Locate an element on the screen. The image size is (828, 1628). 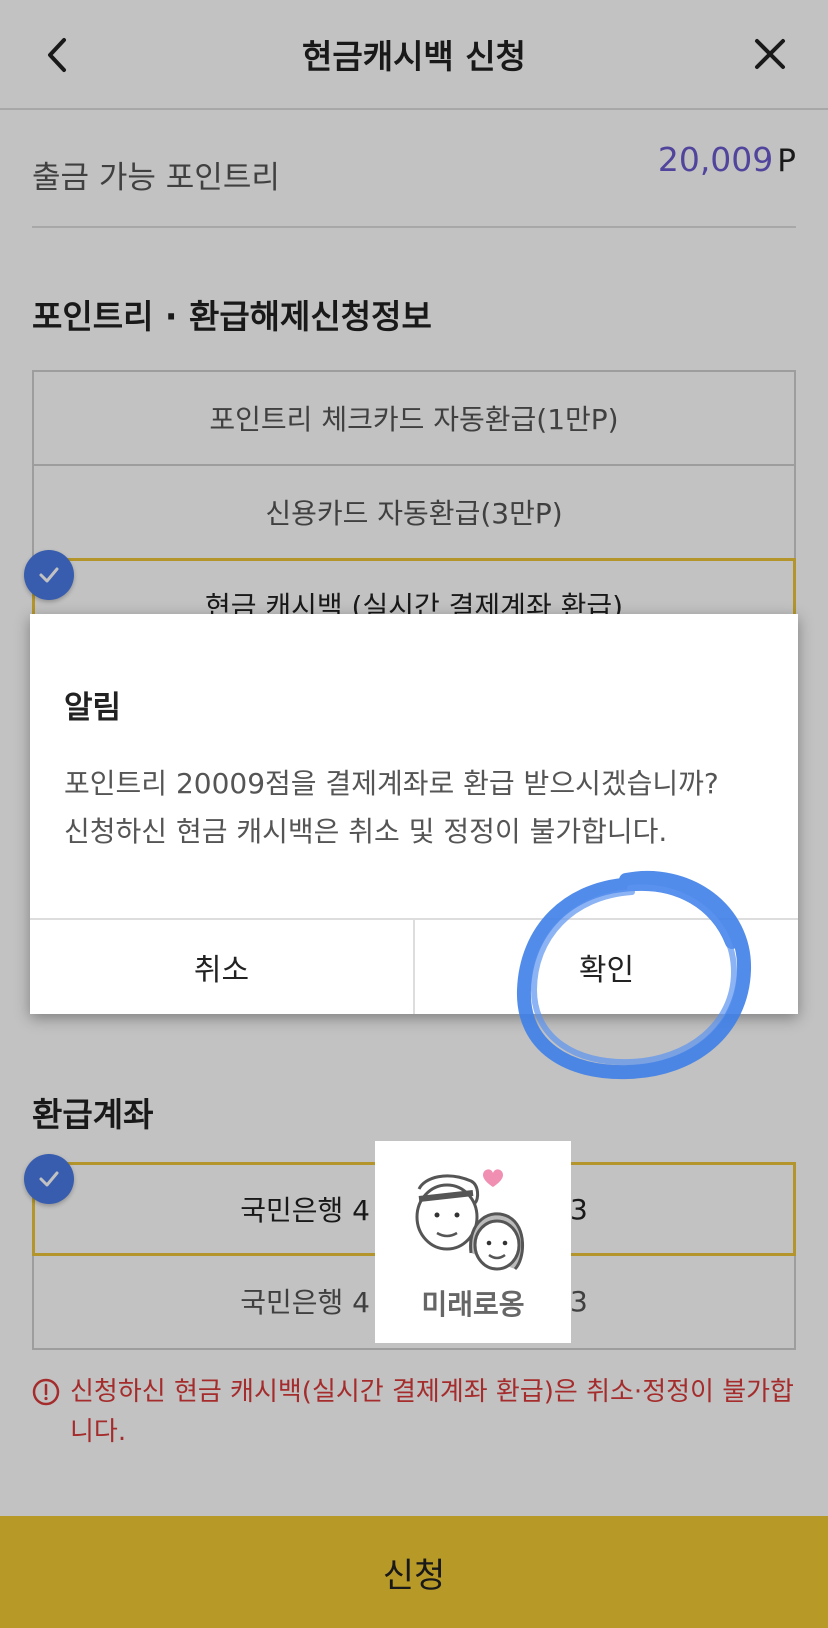
couple-illustration-icon is located at coordinates (470, 1220).